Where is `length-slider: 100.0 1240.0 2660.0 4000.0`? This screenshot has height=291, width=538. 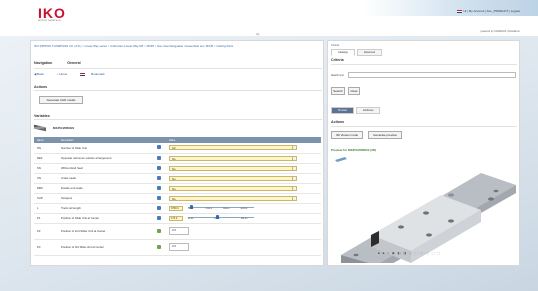 length-slider: 100.0 1240.0 2660.0 4000.0 is located at coordinates (220, 207).